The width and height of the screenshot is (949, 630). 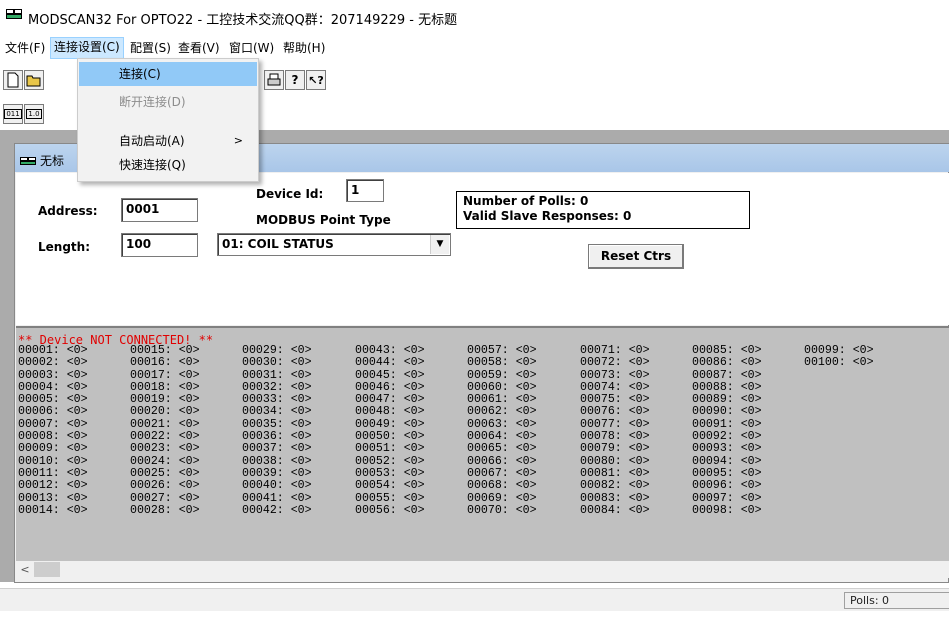 I want to click on document-icon, so click(x=28, y=161).